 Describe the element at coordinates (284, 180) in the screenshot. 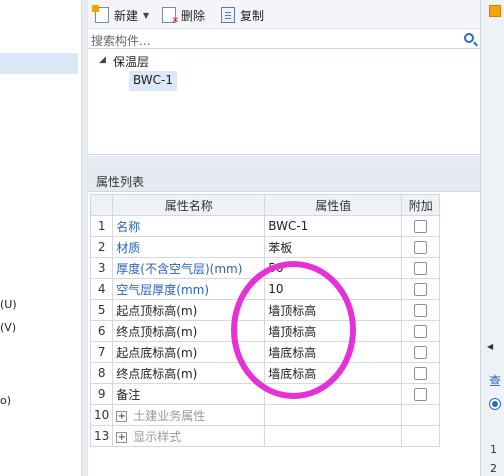

I see `properties-header: 属性列表` at that location.